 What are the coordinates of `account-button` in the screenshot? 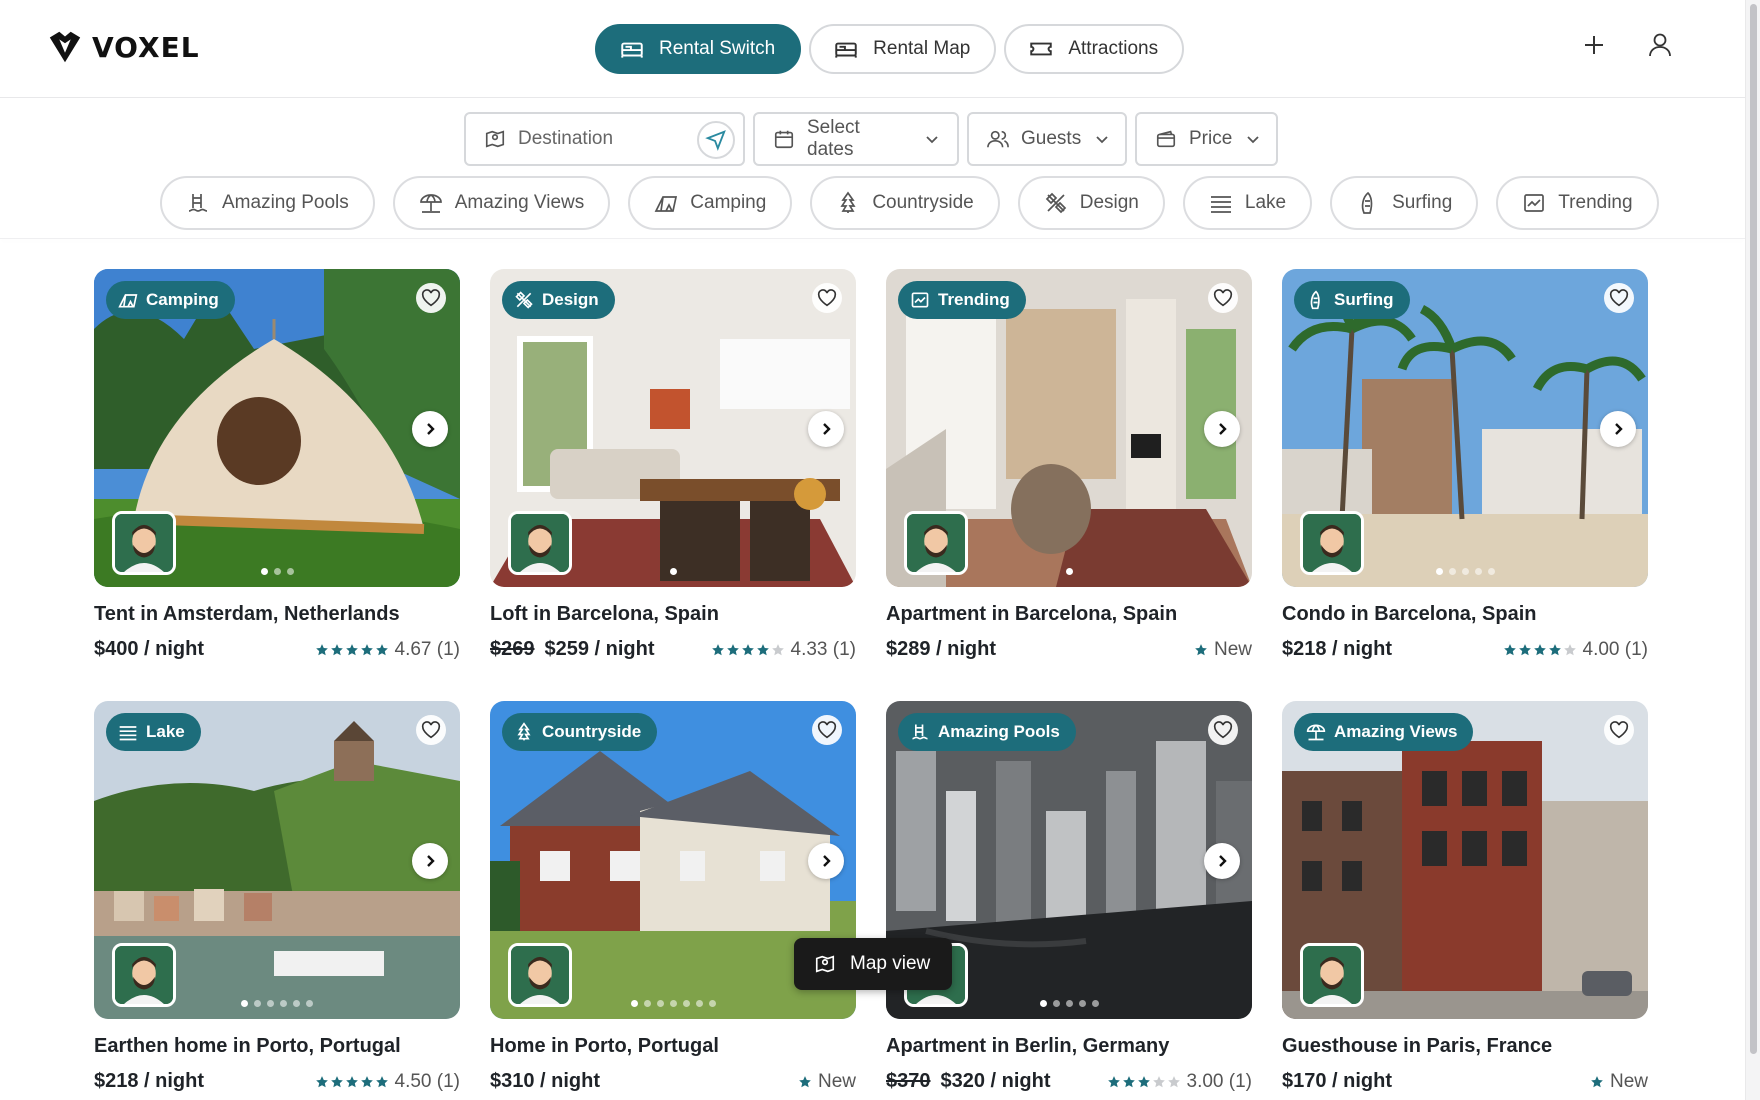 It's located at (1660, 45).